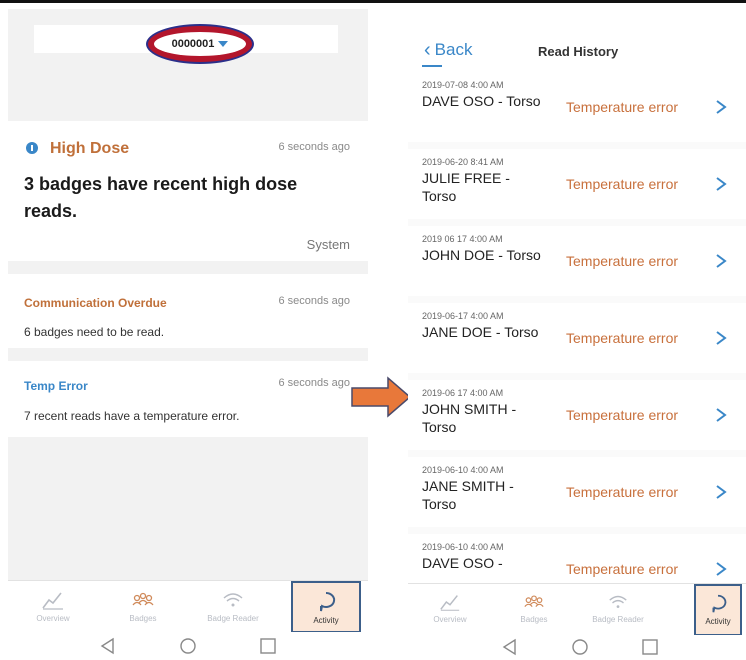 This screenshot has height=660, width=746. I want to click on chevron-left-icon: ‹, so click(427, 50).